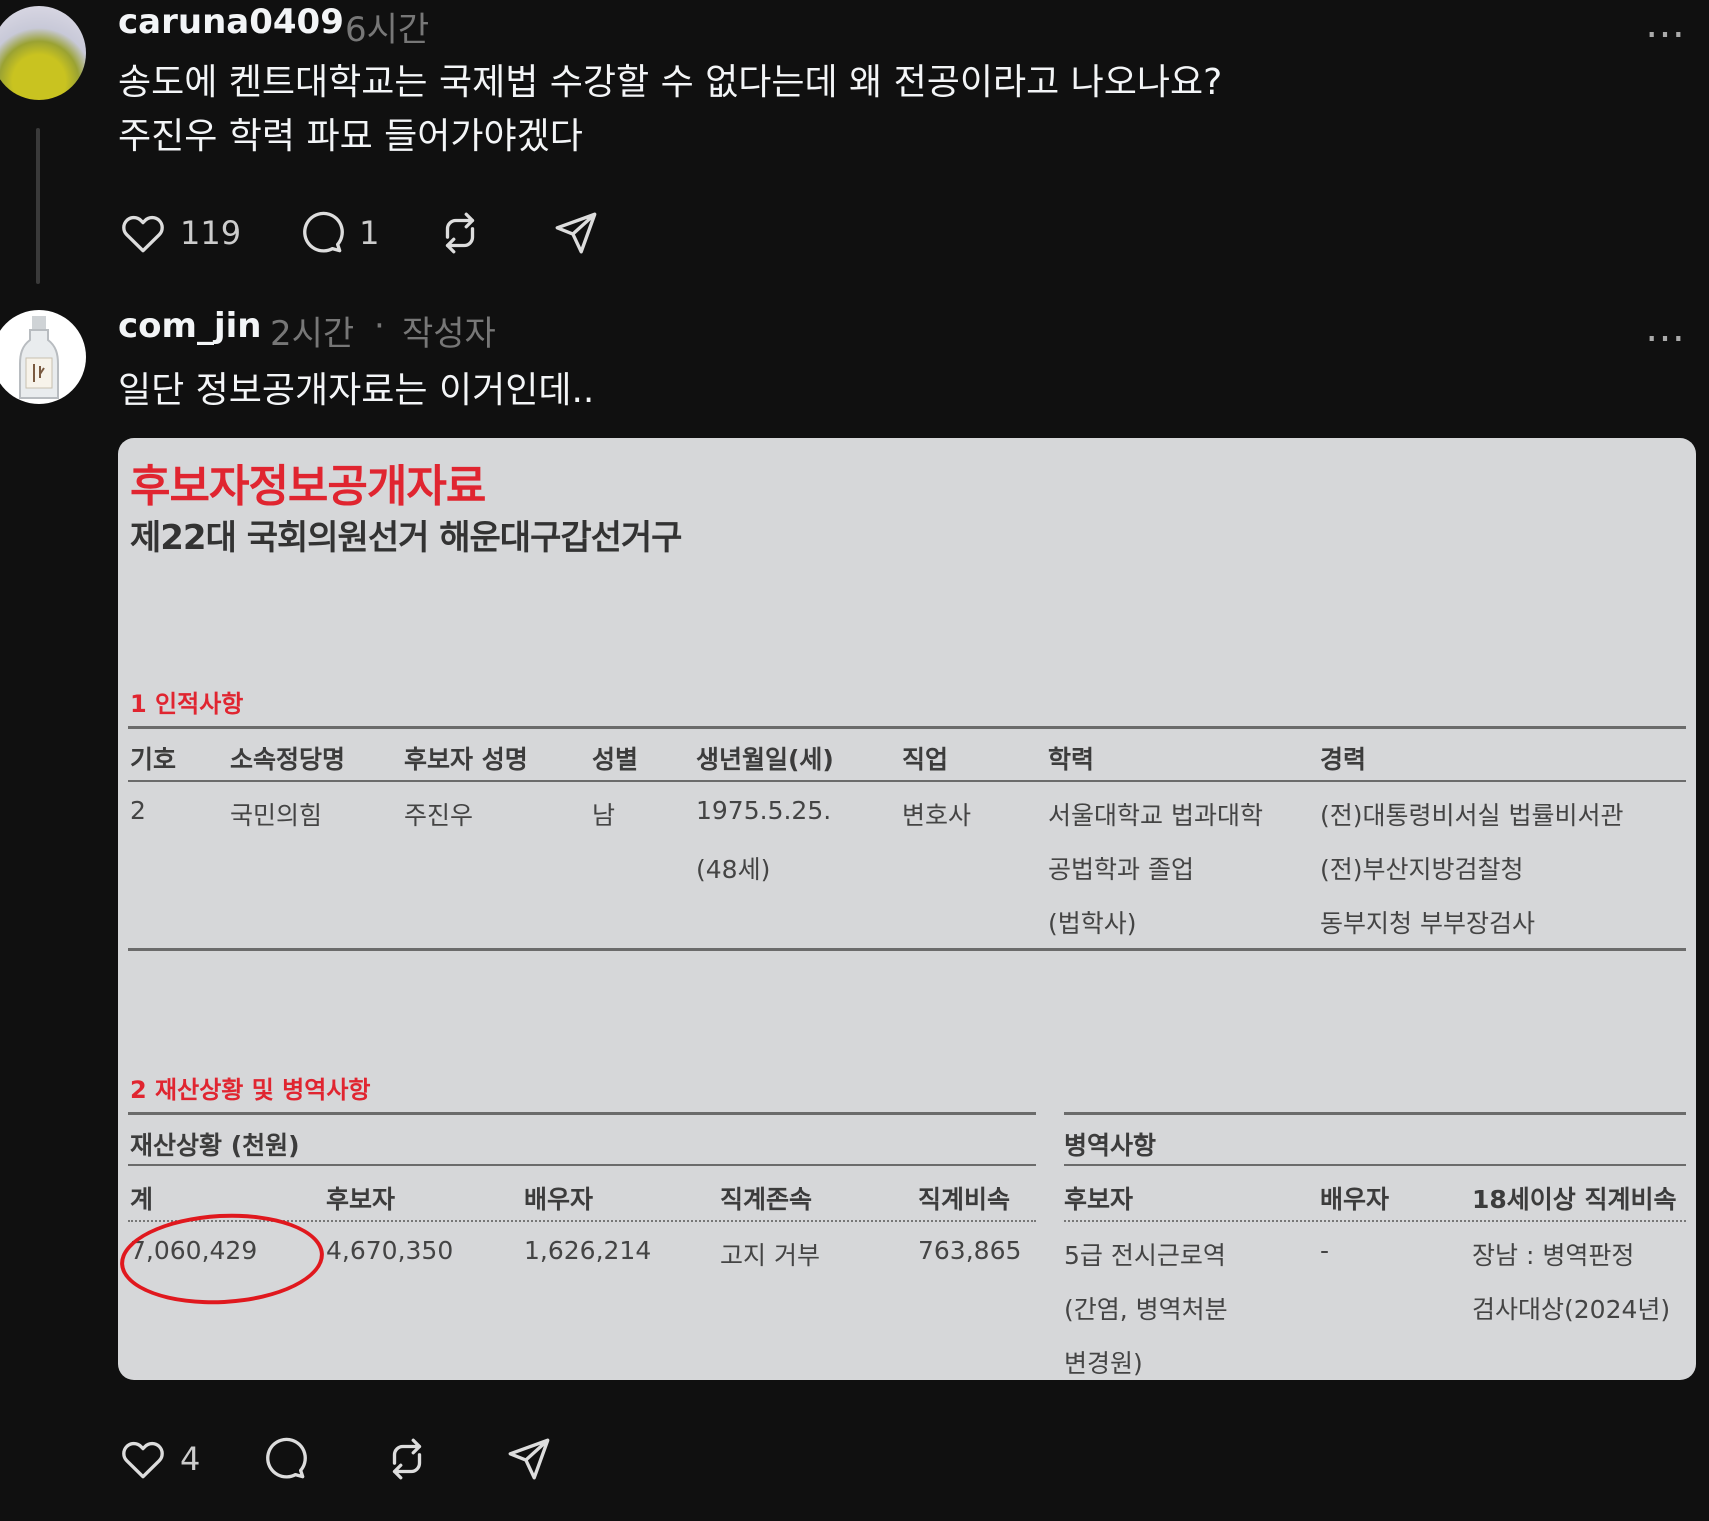  I want to click on military-header-spouse: 배우자, so click(1355, 1199).